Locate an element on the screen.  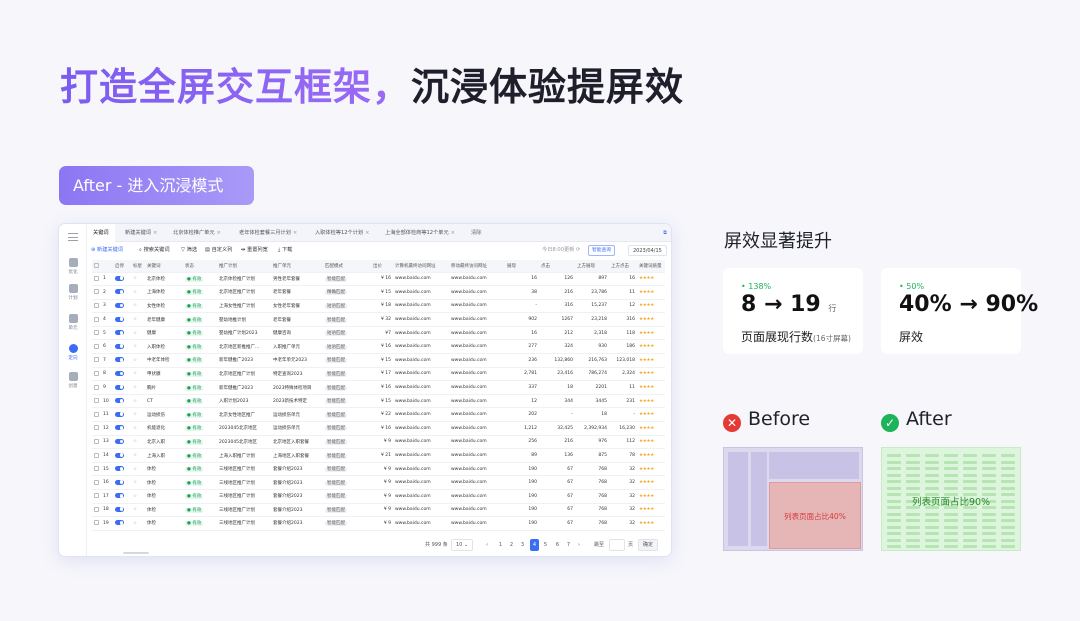
bid-cell: ¥ 21 is located at coordinates (382, 455).